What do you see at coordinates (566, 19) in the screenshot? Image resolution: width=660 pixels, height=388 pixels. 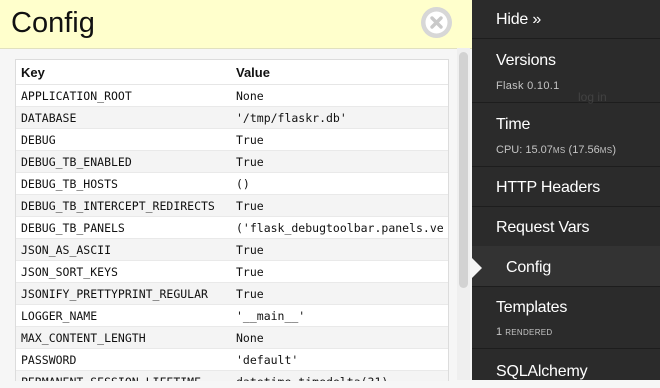 I see `hide-toolbar-button: Hide »` at bounding box center [566, 19].